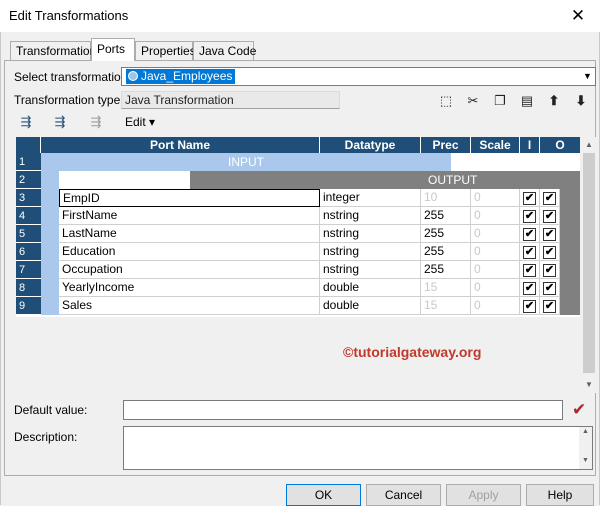  What do you see at coordinates (28, 306) in the screenshot?
I see `row-number: 9` at bounding box center [28, 306].